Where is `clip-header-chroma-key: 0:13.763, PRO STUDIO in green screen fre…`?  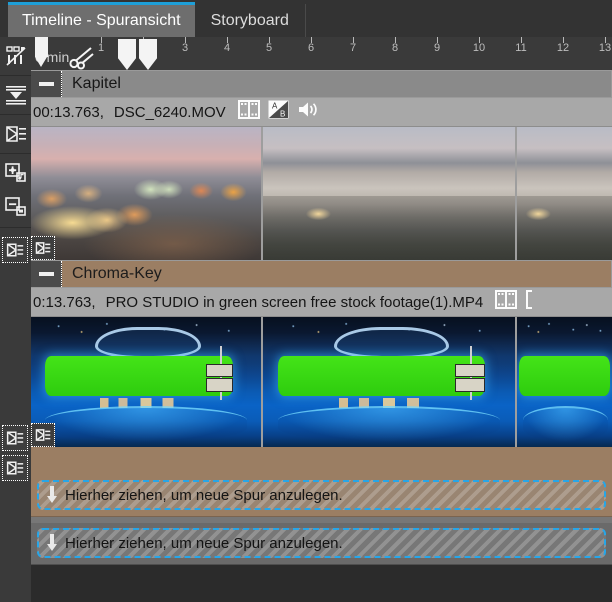 clip-header-chroma-key: 0:13.763, PRO STUDIO in green screen fre… is located at coordinates (321, 302).